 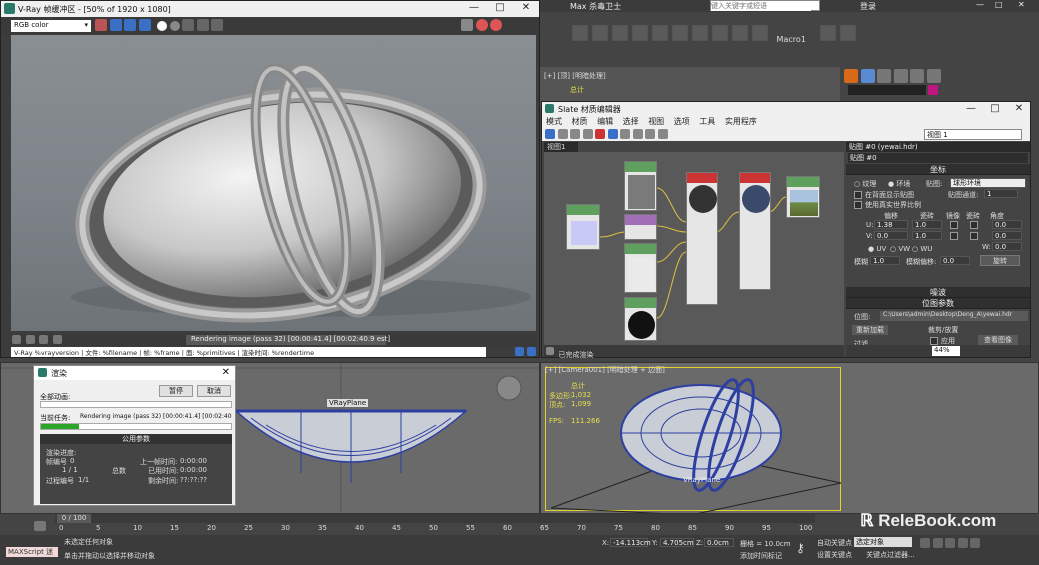 I want to click on uv-radio: ● UV, so click(x=877, y=249).